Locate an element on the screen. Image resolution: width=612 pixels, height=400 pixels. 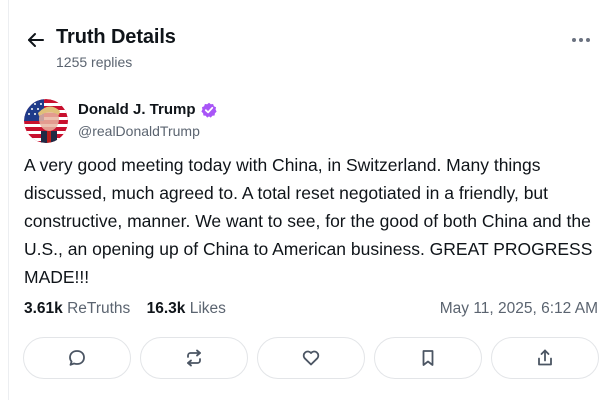
author-handle: @realDonaldTrump is located at coordinates (139, 131).